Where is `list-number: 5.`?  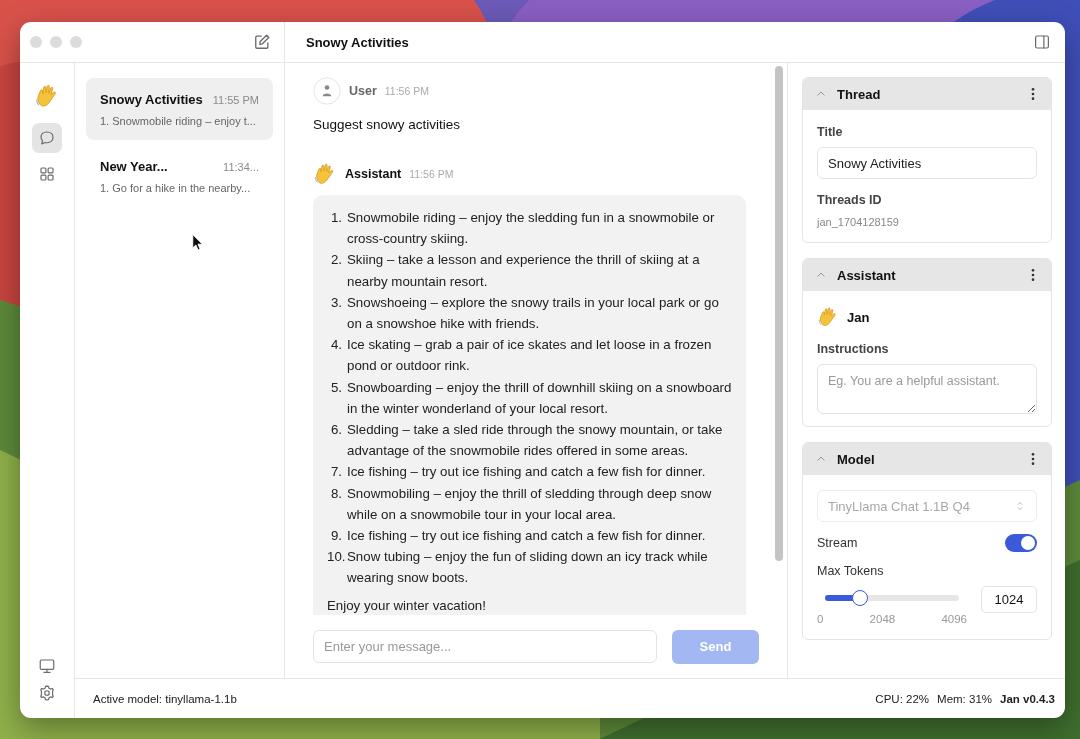 list-number: 5. is located at coordinates (335, 387).